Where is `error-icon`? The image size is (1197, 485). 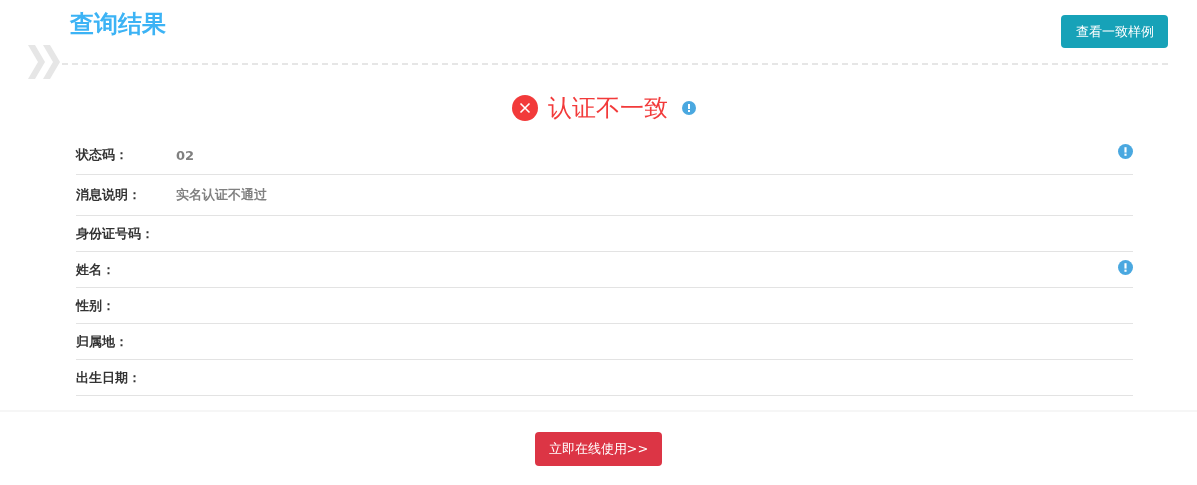 error-icon is located at coordinates (524, 108).